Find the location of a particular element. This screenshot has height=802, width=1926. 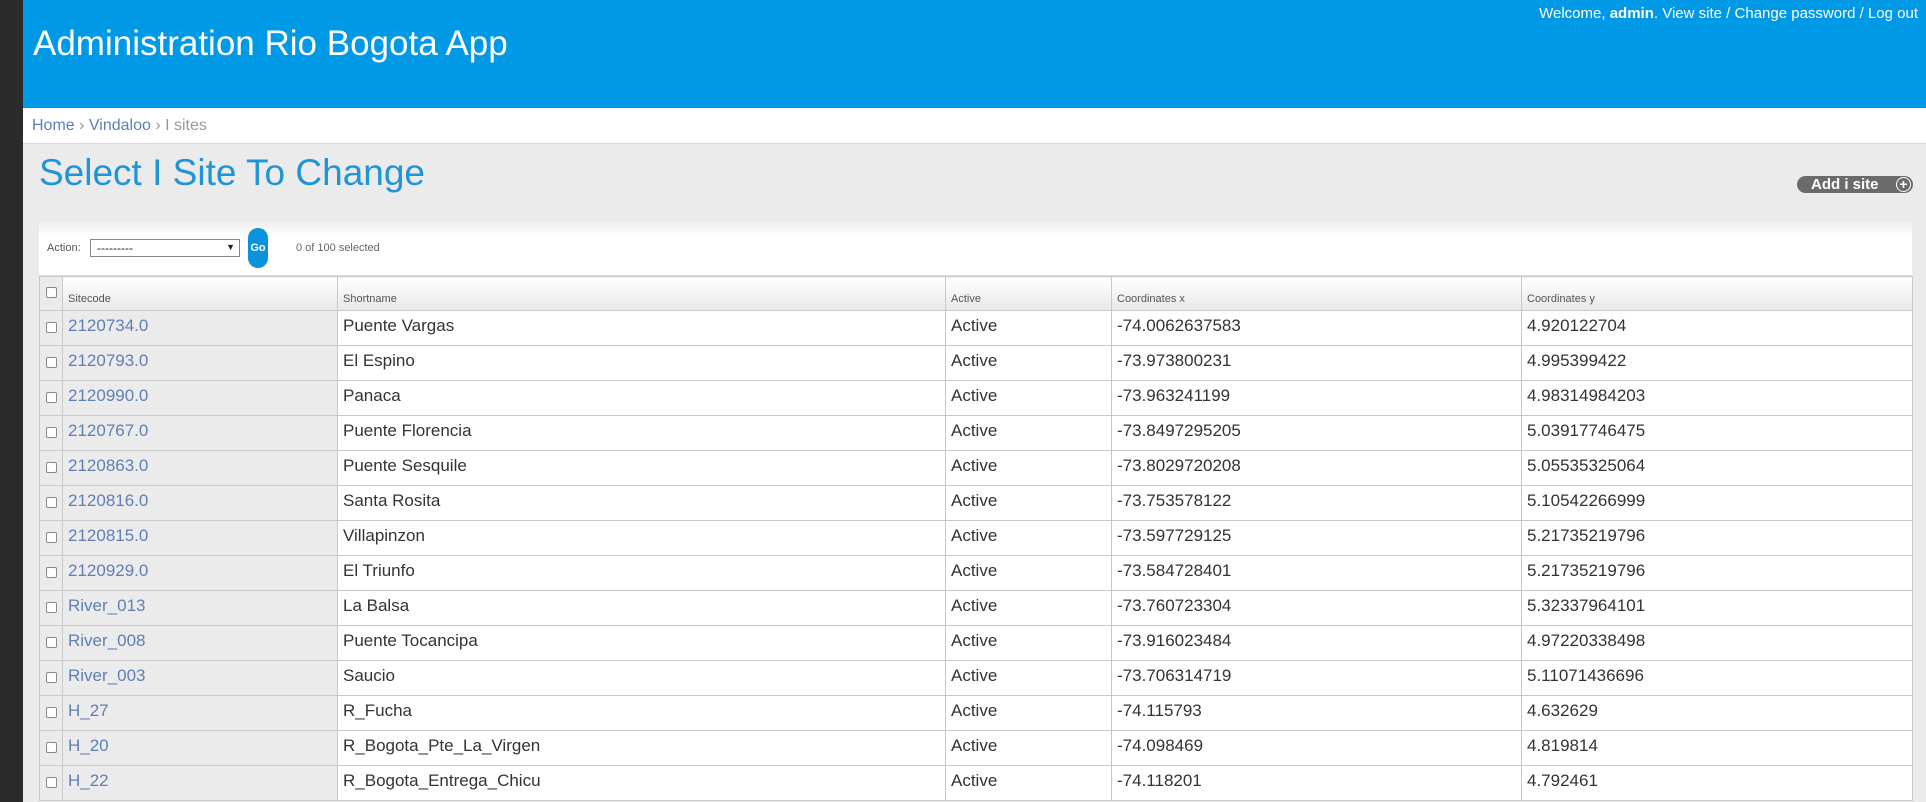

sitecode-link: 2120815.0 is located at coordinates (108, 535).